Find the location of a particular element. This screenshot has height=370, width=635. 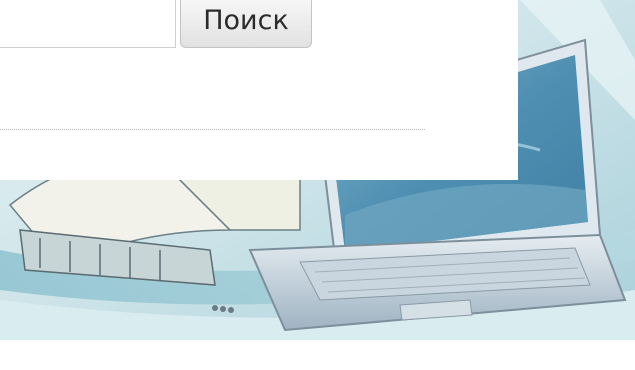

dotted-divider is located at coordinates (212, 129).